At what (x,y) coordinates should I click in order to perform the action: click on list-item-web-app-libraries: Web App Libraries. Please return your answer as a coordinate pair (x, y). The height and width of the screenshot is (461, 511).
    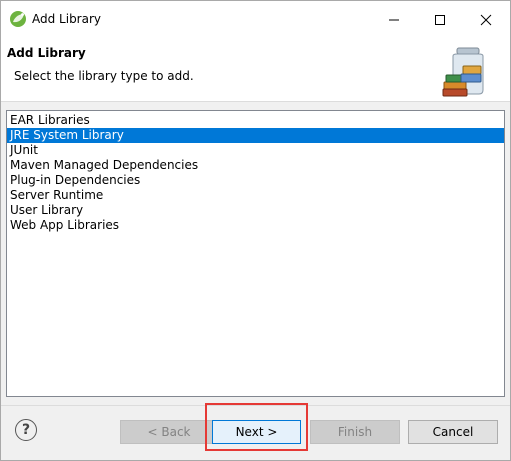
    Looking at the image, I should click on (255, 225).